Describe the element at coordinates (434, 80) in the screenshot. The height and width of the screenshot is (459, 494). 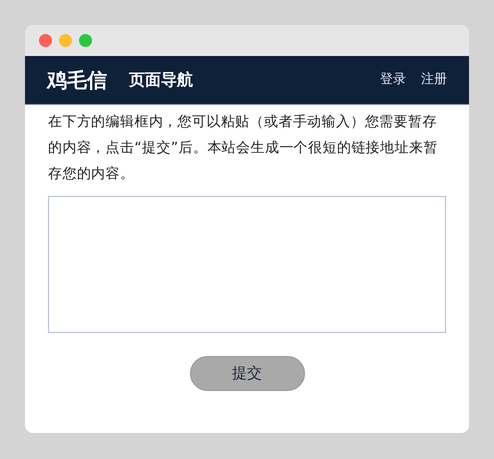
I see `nav-link: 注册` at that location.